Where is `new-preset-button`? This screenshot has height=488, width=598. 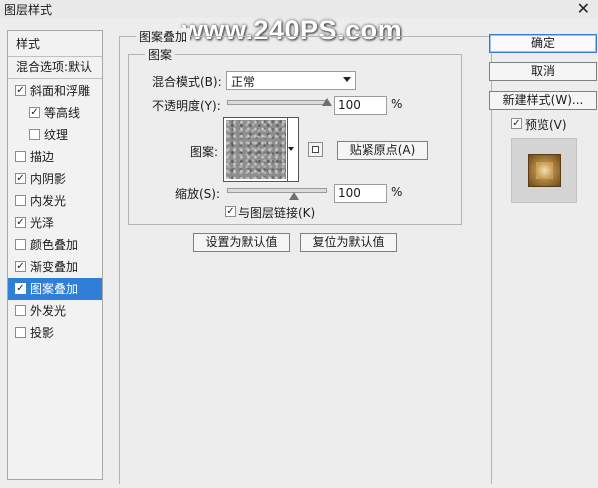
new-preset-button is located at coordinates (315, 149).